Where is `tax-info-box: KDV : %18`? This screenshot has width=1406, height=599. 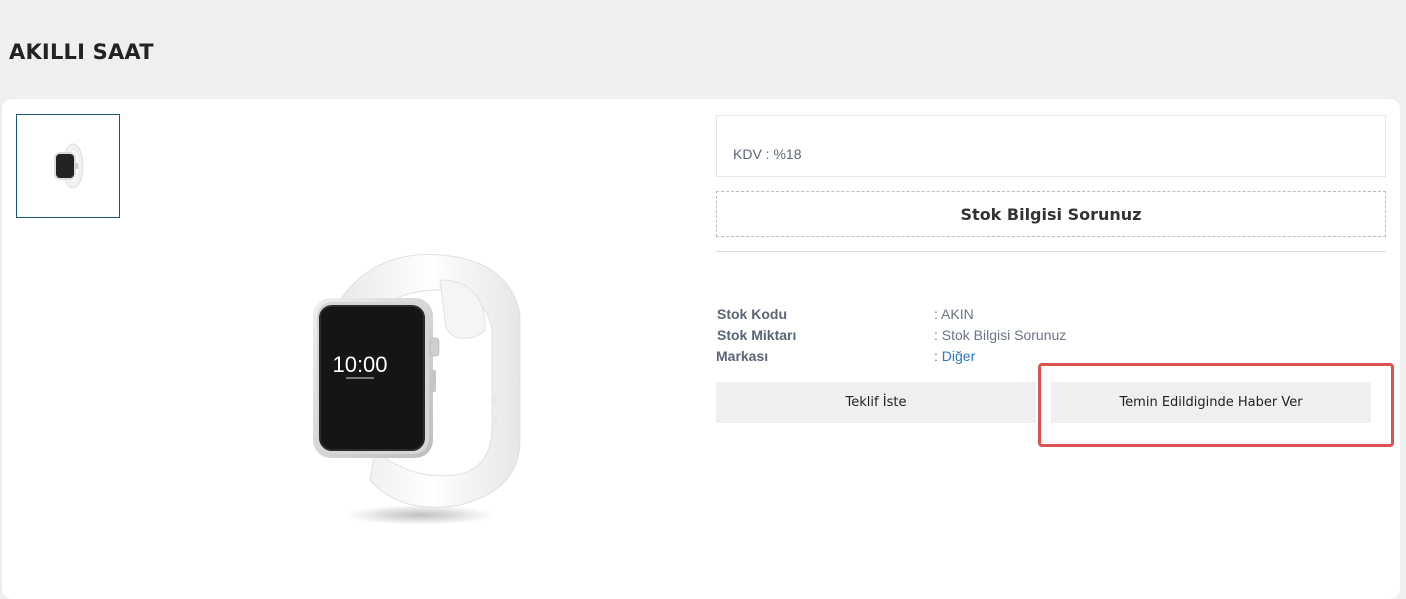
tax-info-box: KDV : %18 is located at coordinates (1051, 146).